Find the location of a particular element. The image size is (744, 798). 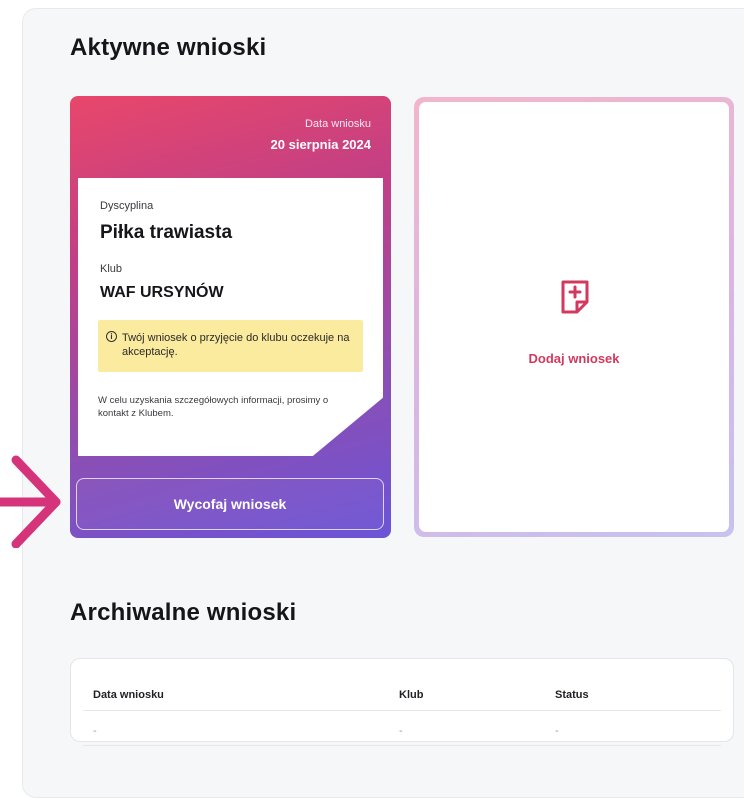

table-header-divider is located at coordinates (402, 710).